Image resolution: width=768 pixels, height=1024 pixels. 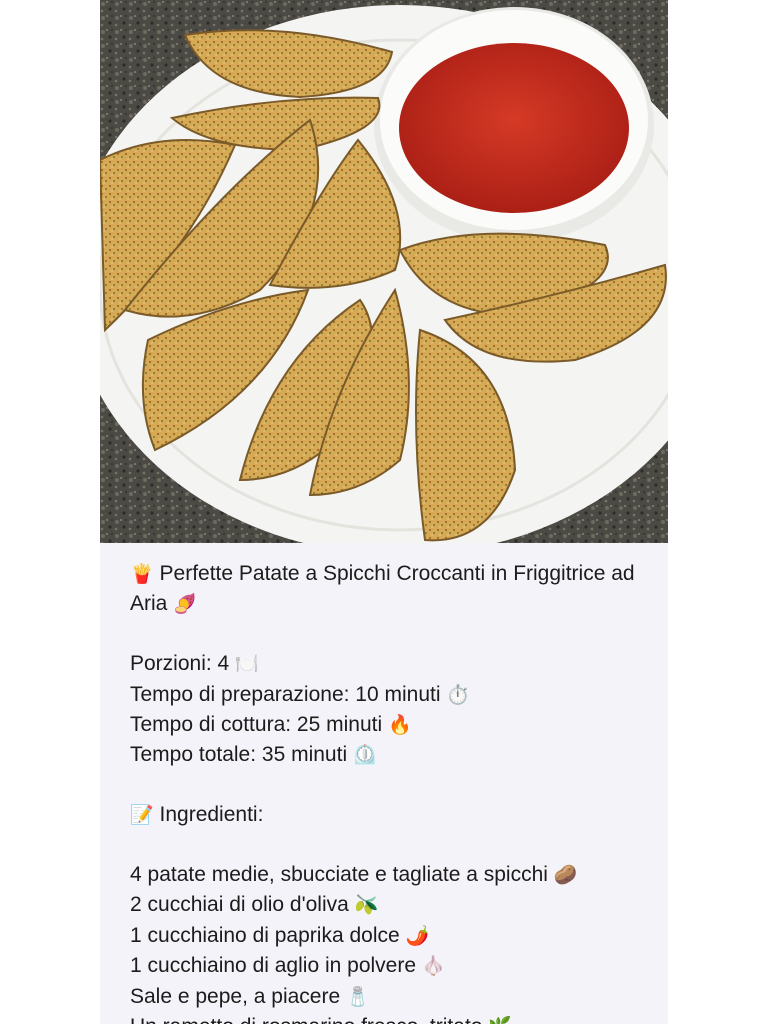 What do you see at coordinates (300, 694) in the screenshot?
I see `prep-time-line: Tempo di preparazione: 10 minuti ⏱️` at bounding box center [300, 694].